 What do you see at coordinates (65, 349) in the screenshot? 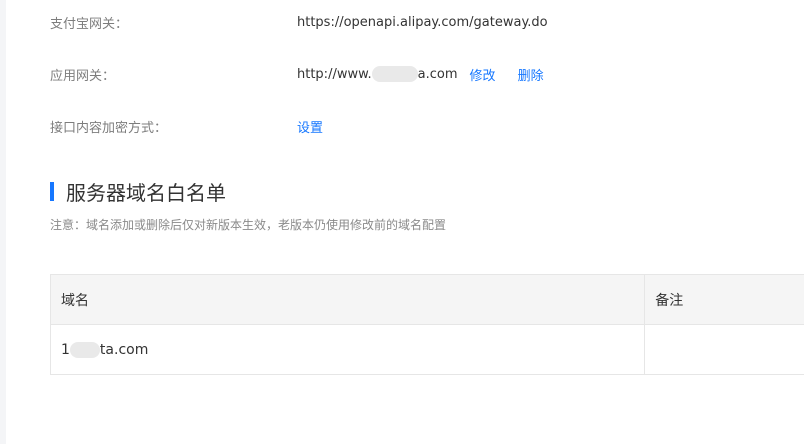
I see `domain-prefix: 1` at bounding box center [65, 349].